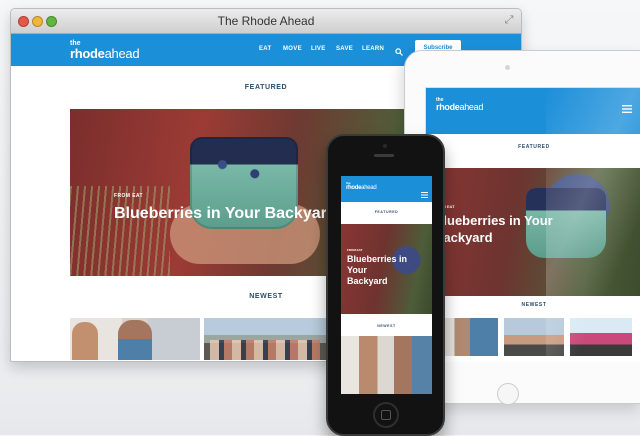  I want to click on site-logo: the rhodeahead, so click(105, 50).